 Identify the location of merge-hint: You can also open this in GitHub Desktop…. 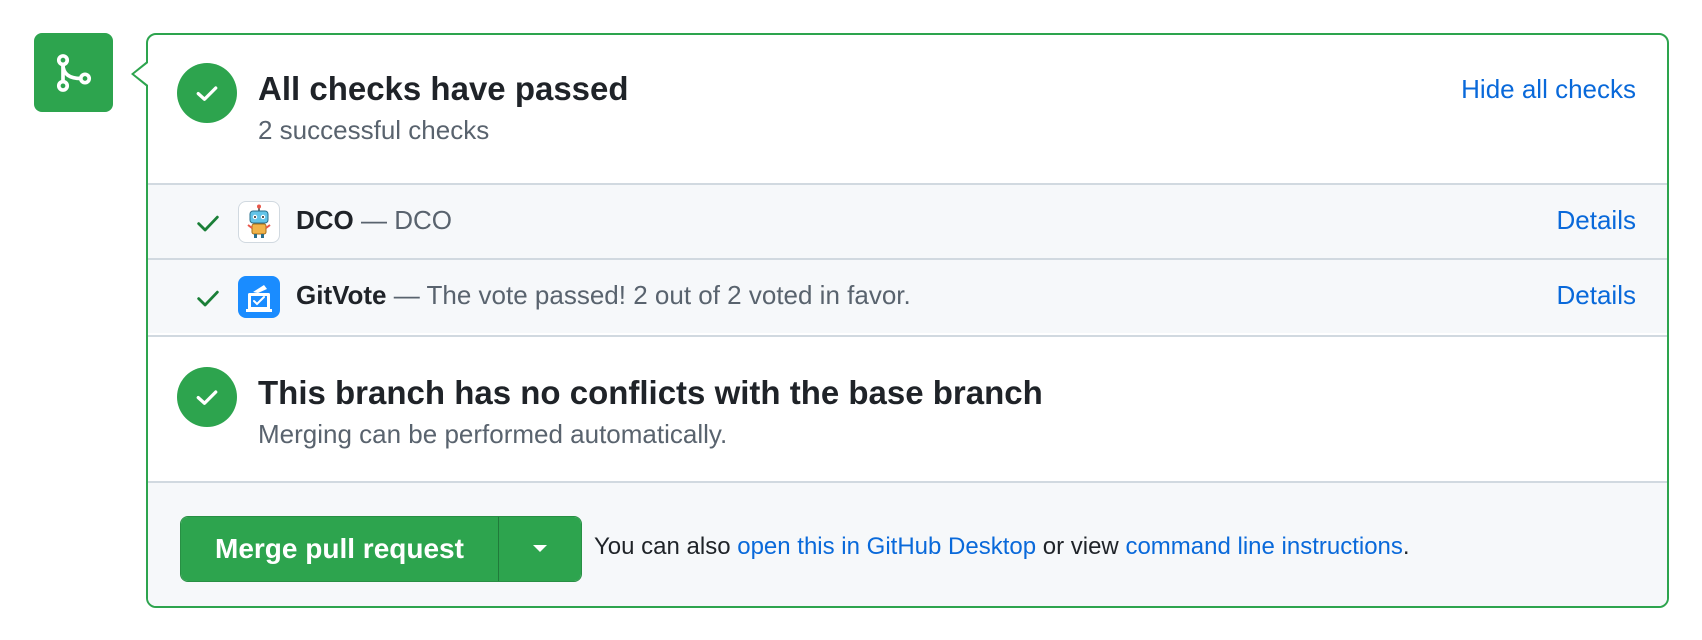
(1002, 547).